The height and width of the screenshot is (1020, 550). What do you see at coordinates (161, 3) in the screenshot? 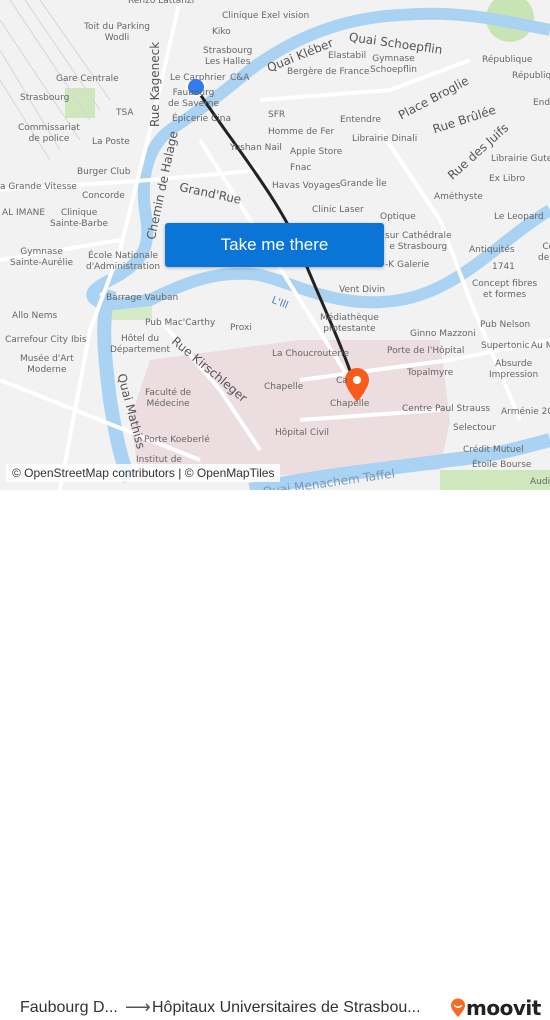
I see `poi-label: Renzo Lattanzi` at bounding box center [161, 3].